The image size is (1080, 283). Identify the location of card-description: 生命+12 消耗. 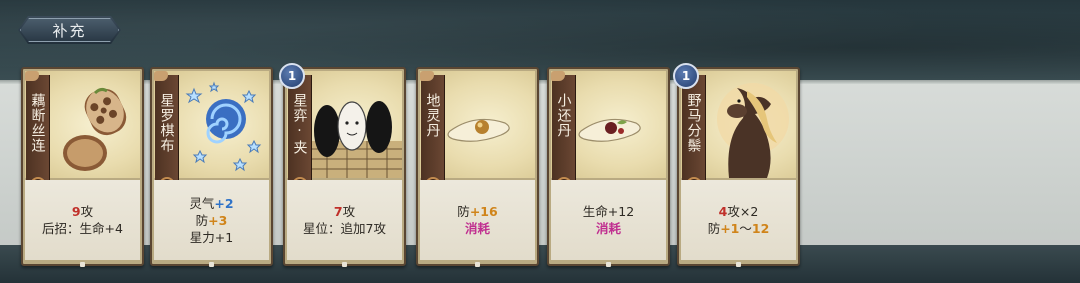
(608, 220).